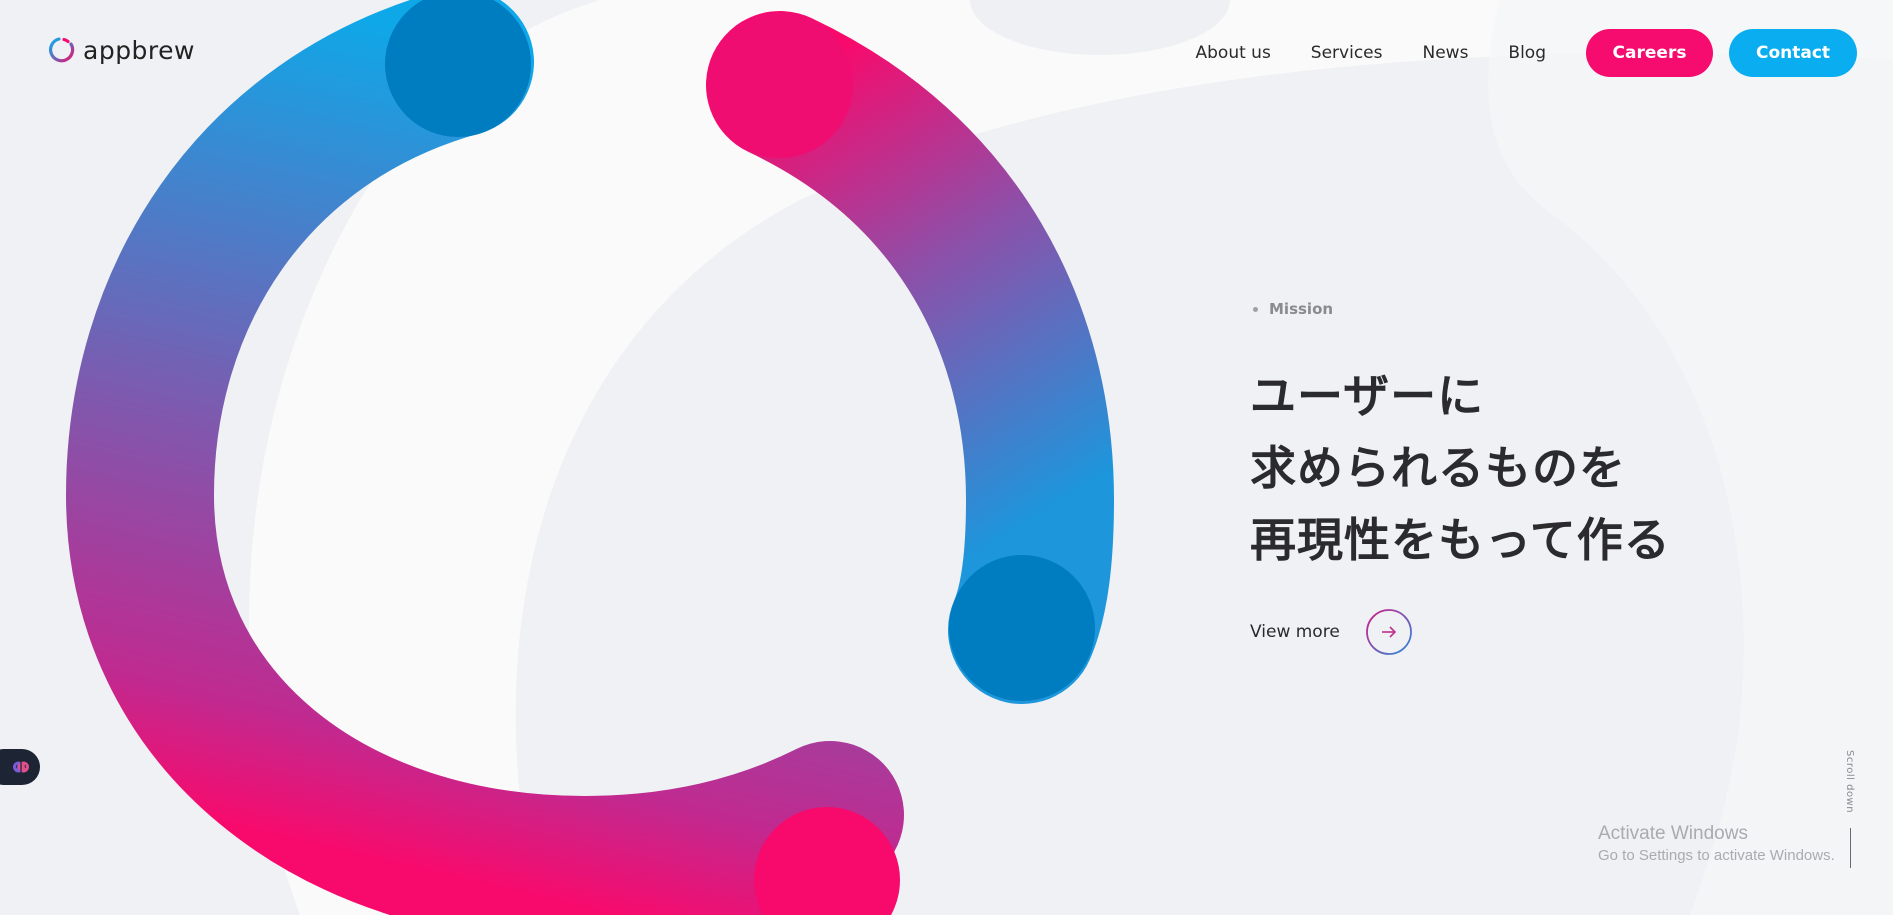 The height and width of the screenshot is (915, 1893). Describe the element at coordinates (1389, 632) in the screenshot. I see `arrow-right-icon` at that location.